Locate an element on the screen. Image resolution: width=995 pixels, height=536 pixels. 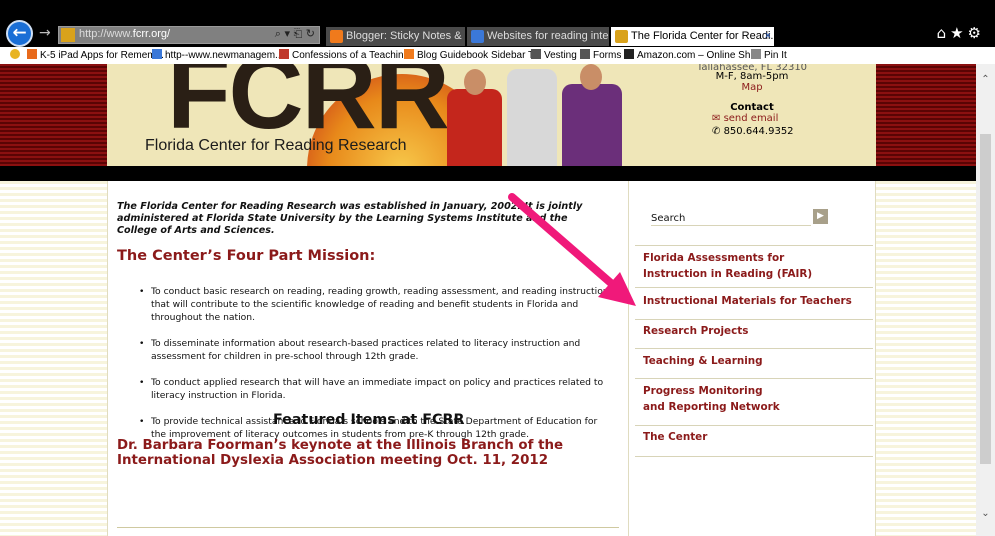
blog-icon is located at coordinates (284, 54).